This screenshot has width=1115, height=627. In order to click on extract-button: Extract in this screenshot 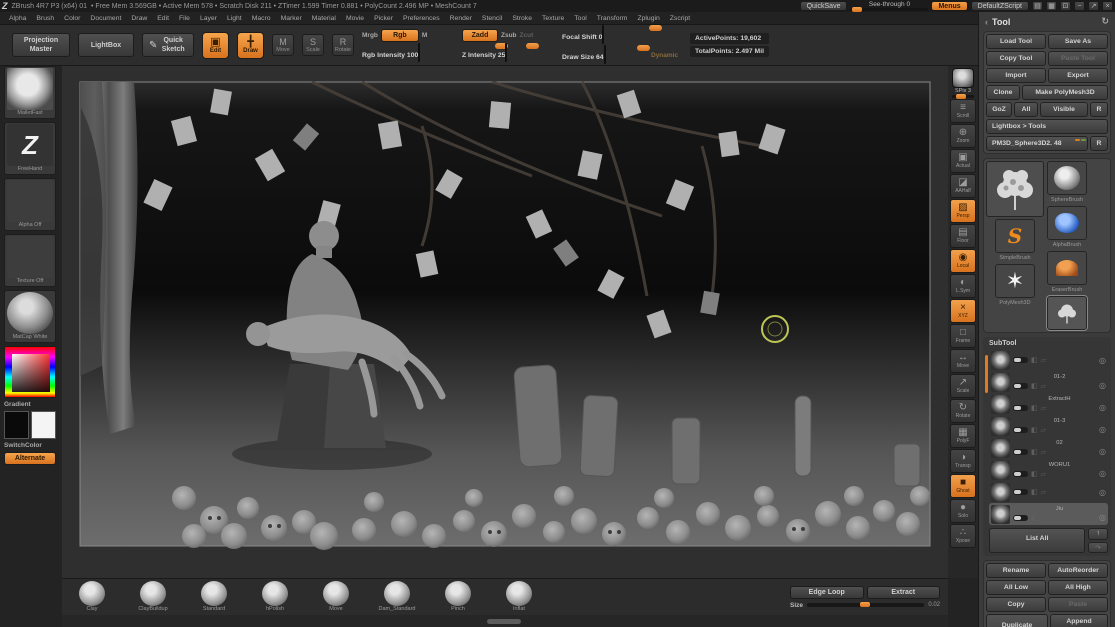, I will do `click(903, 592)`.